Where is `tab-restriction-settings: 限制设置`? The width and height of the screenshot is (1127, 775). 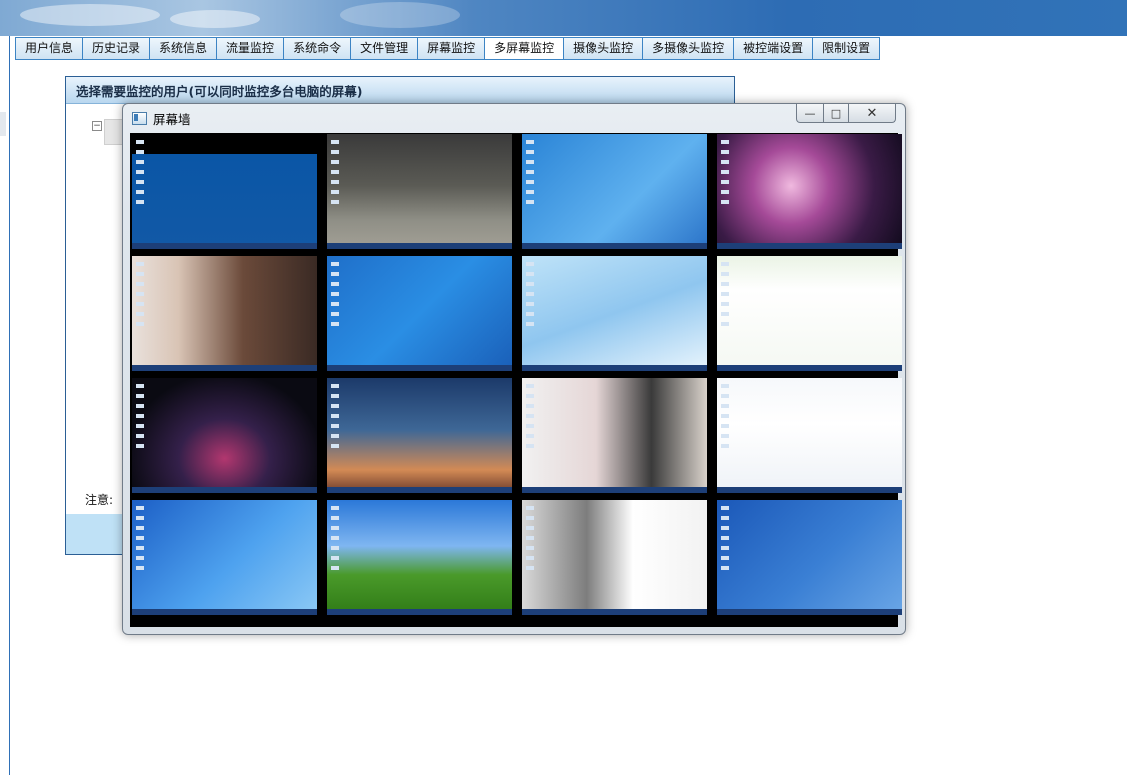
tab-restriction-settings: 限制设置 is located at coordinates (846, 48).